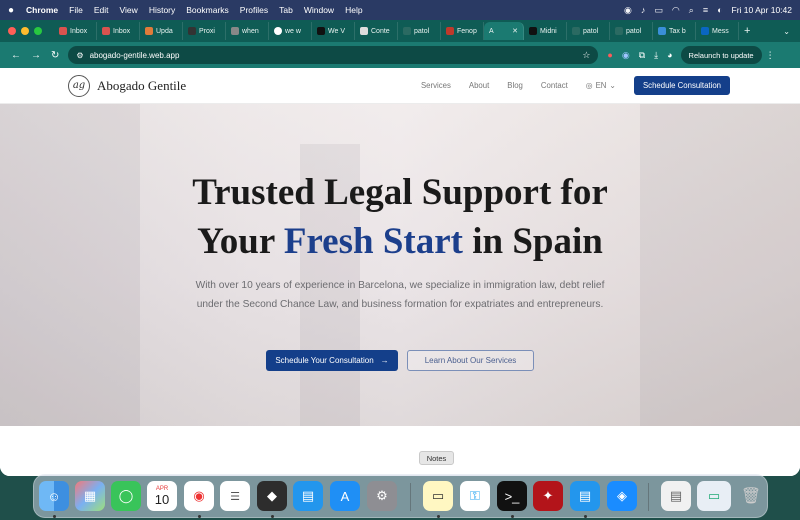  Describe the element at coordinates (90, 496) in the screenshot. I see `launchpad-icon: ▦` at that location.